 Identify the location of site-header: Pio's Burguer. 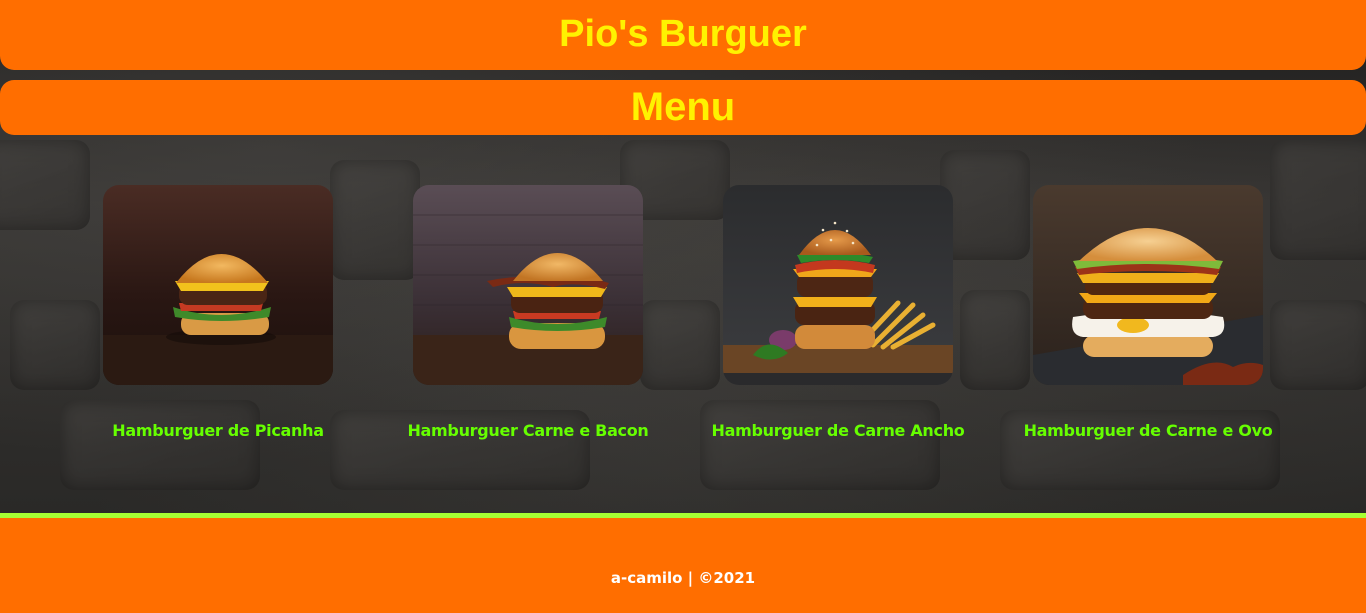
(683, 35).